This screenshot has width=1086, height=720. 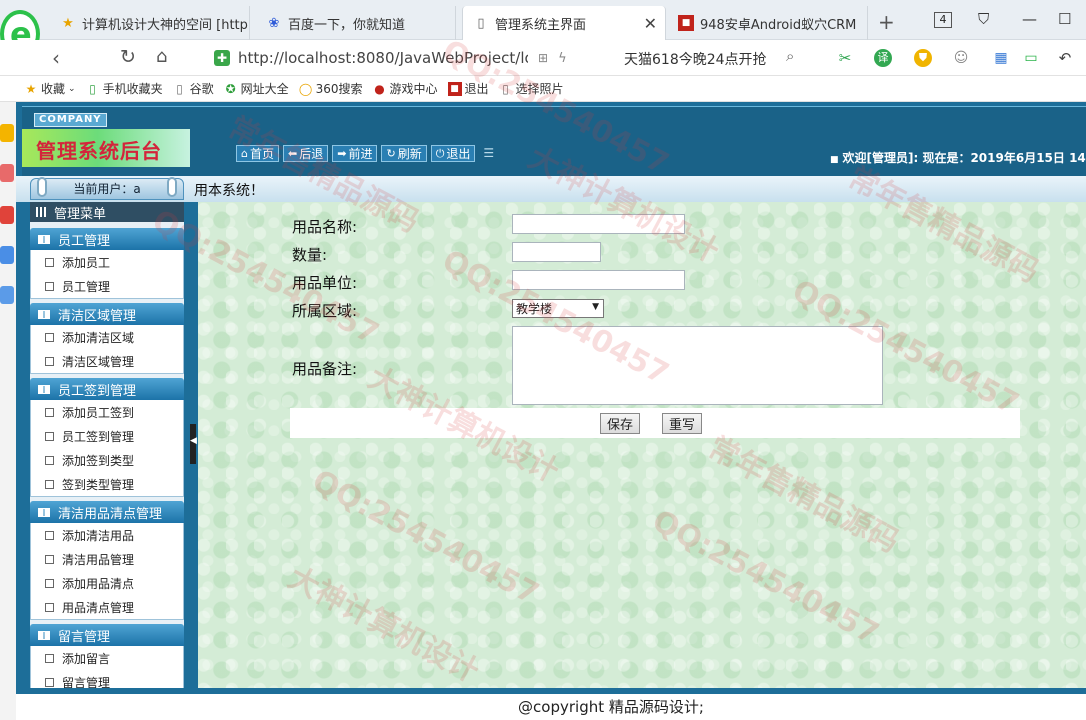 I want to click on power-icon: ⏻, so click(x=440, y=153).